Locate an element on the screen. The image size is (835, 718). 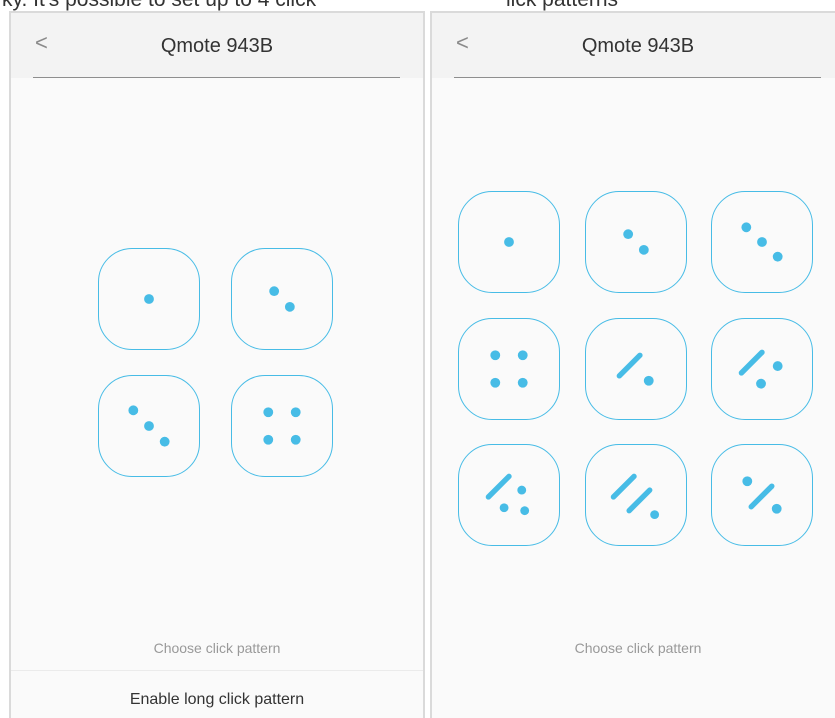
pattern-tile-long-1-click is located at coordinates (636, 369).